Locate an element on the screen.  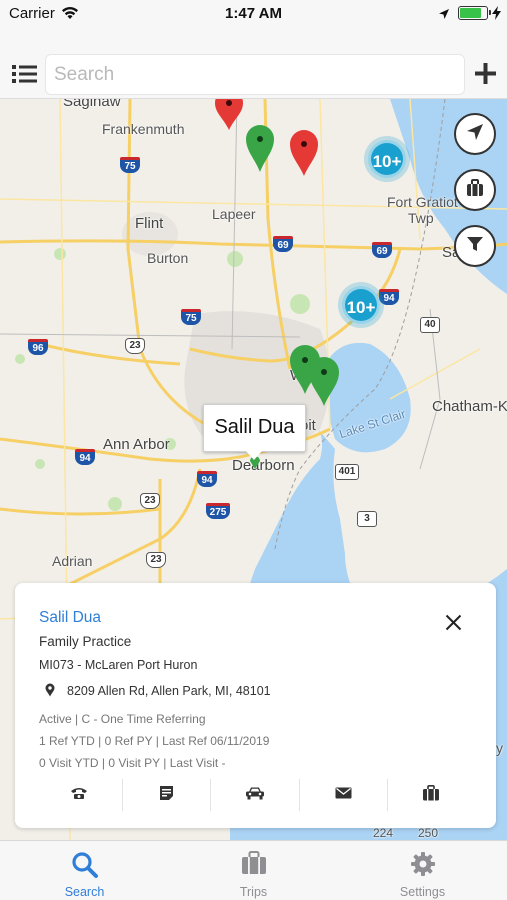
search-row is located at coordinates (253, 63).